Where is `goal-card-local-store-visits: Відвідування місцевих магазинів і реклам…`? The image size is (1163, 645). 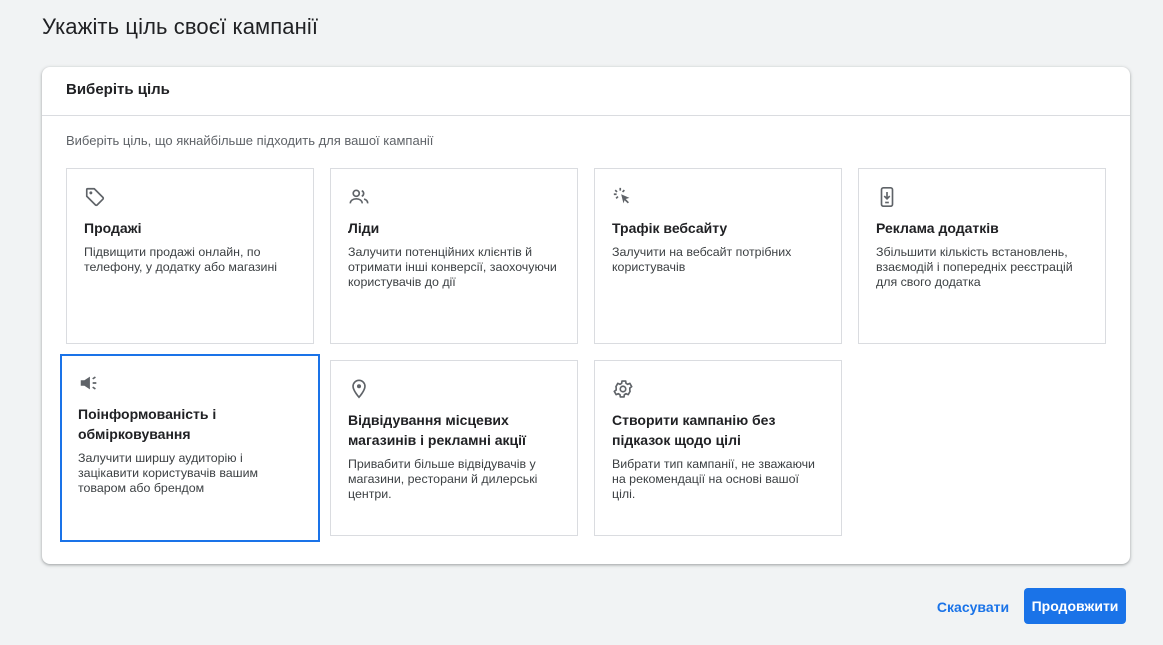
goal-card-local-store-visits: Відвідування місцевих магазинів і реклам… is located at coordinates (454, 448).